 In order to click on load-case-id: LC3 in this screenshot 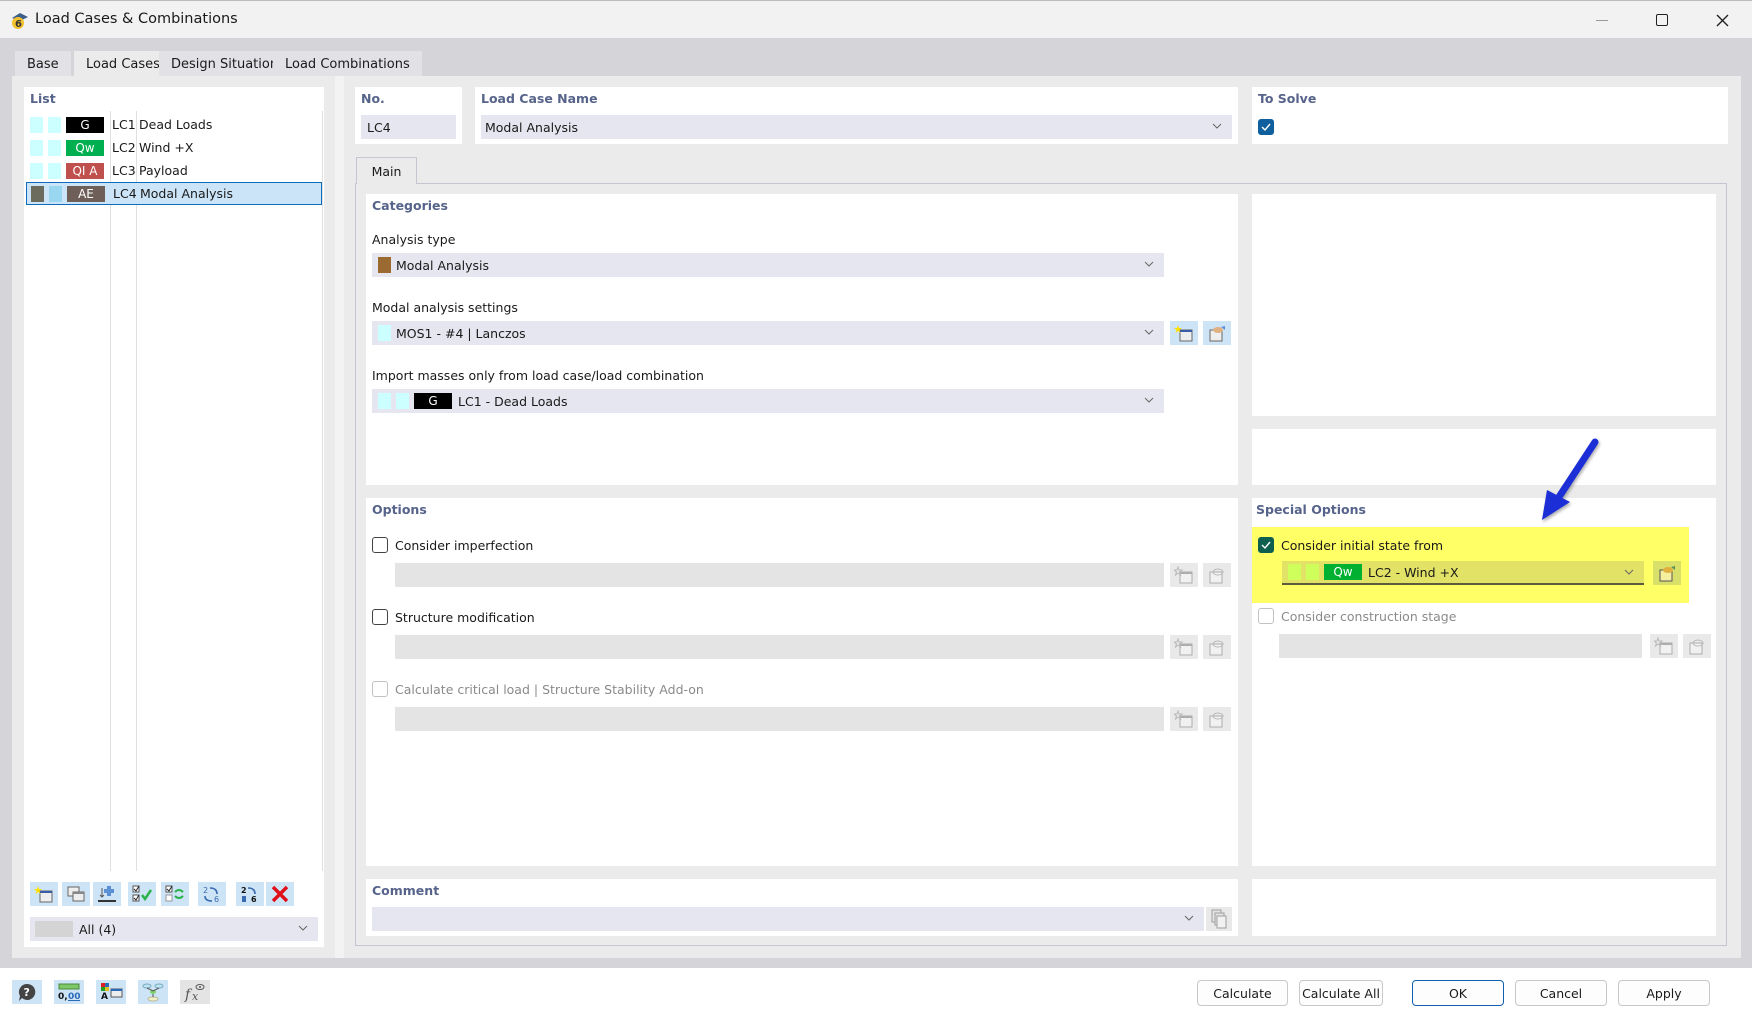, I will do `click(124, 170)`.